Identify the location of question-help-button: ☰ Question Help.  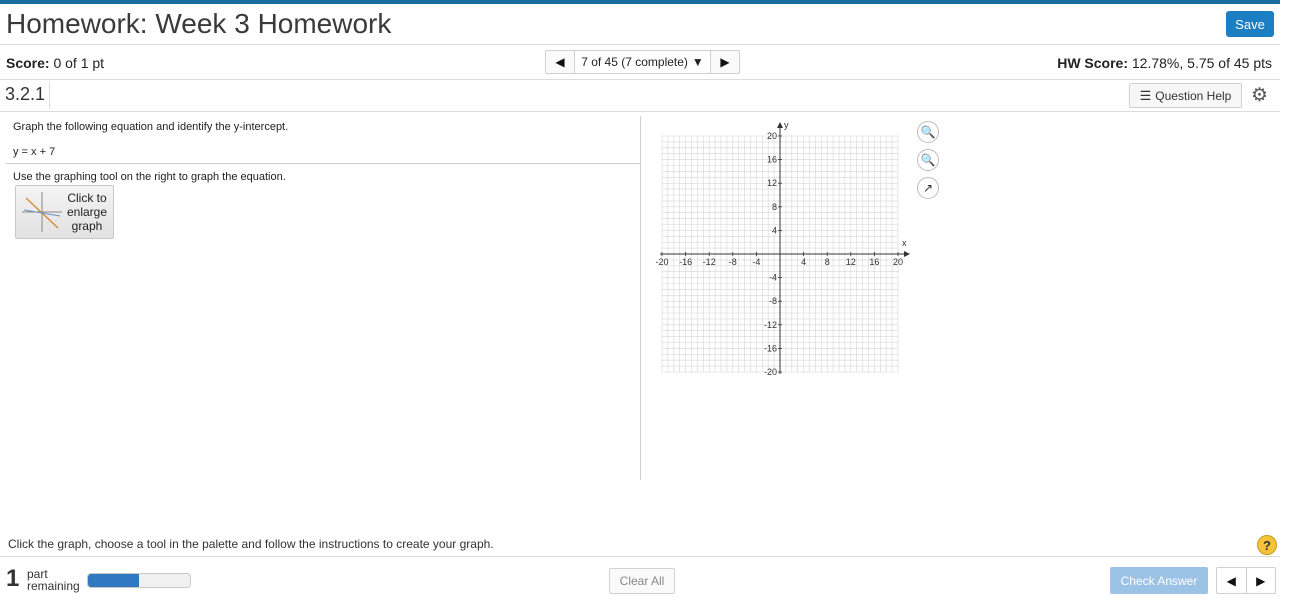
(1185, 95).